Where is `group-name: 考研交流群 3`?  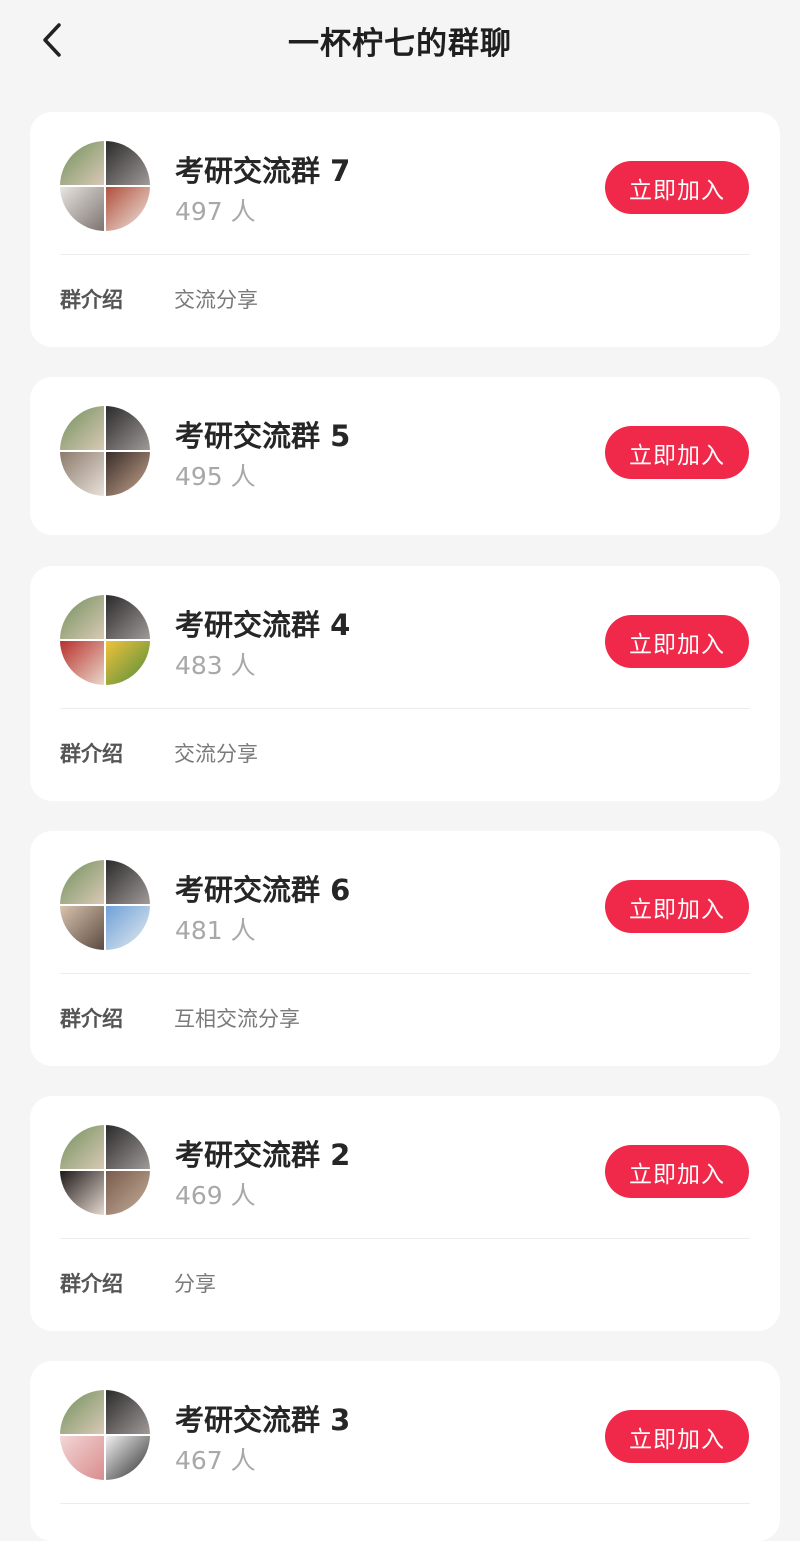
group-name: 考研交流群 3 is located at coordinates (263, 1420).